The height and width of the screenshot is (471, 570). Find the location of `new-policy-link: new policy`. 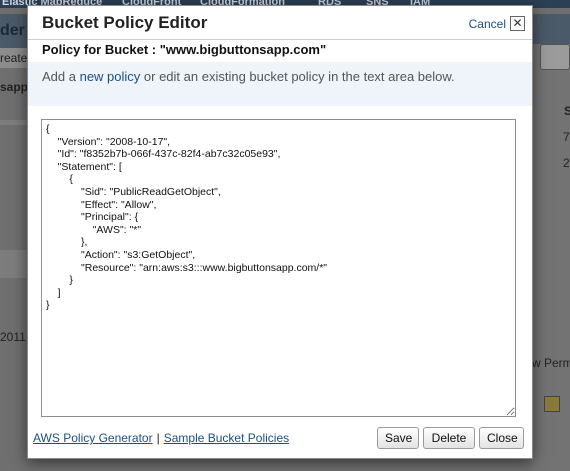

new-policy-link: new policy is located at coordinates (110, 76).